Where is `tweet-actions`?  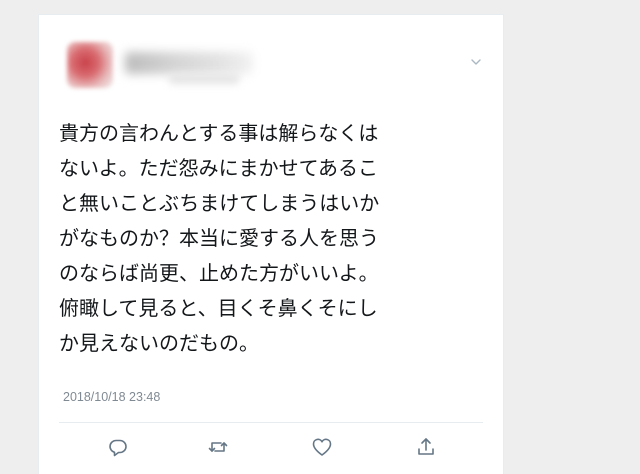 tweet-actions is located at coordinates (271, 449).